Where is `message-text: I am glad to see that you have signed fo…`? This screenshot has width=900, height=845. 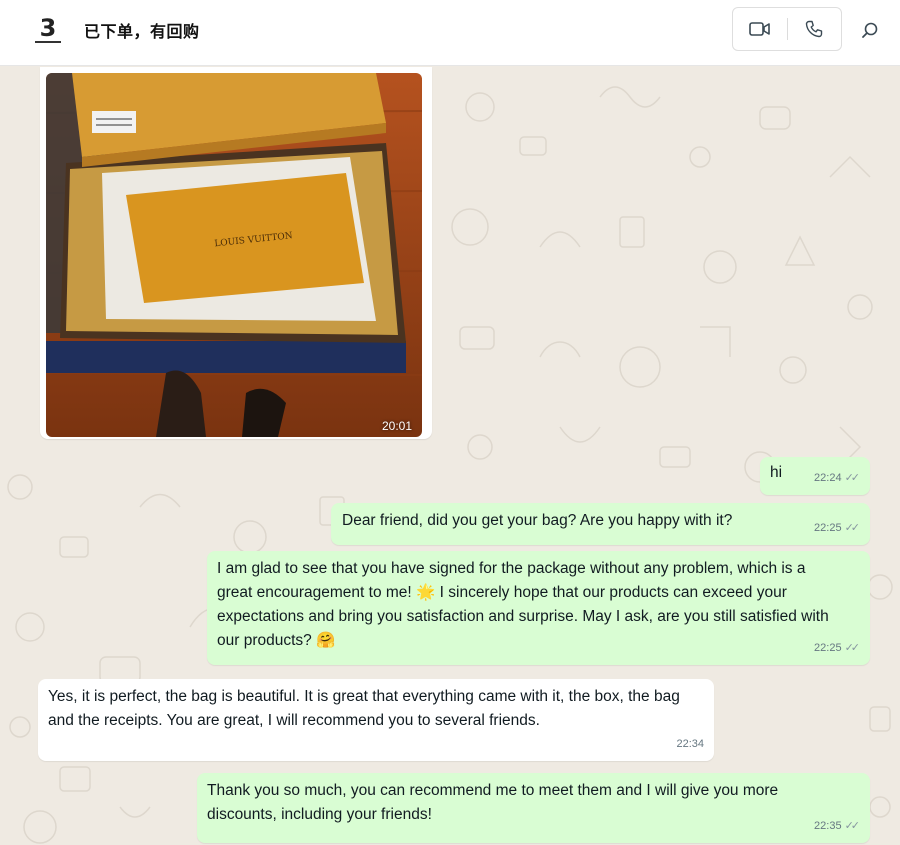 message-text: I am glad to see that you have signed fo… is located at coordinates (523, 604).